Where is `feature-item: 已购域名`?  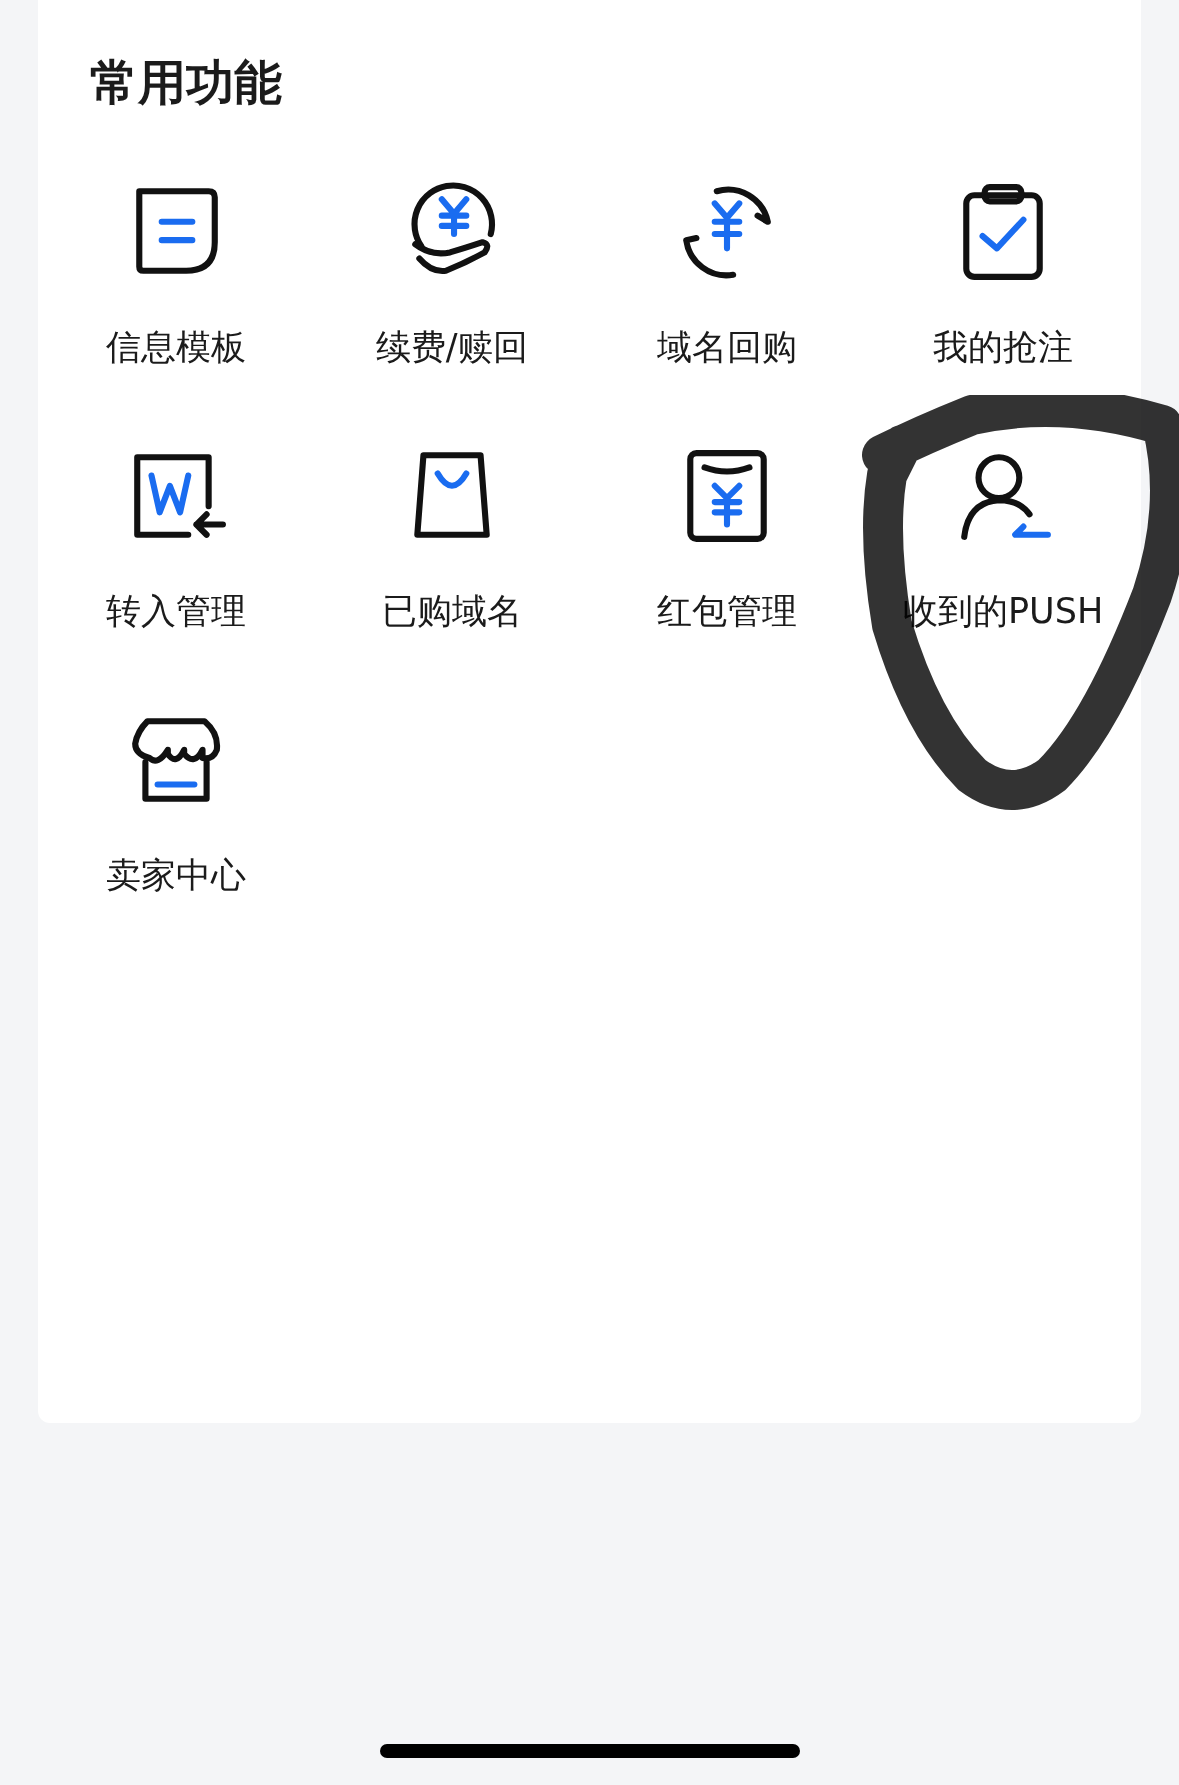
feature-item: 已购域名 is located at coordinates (451, 539).